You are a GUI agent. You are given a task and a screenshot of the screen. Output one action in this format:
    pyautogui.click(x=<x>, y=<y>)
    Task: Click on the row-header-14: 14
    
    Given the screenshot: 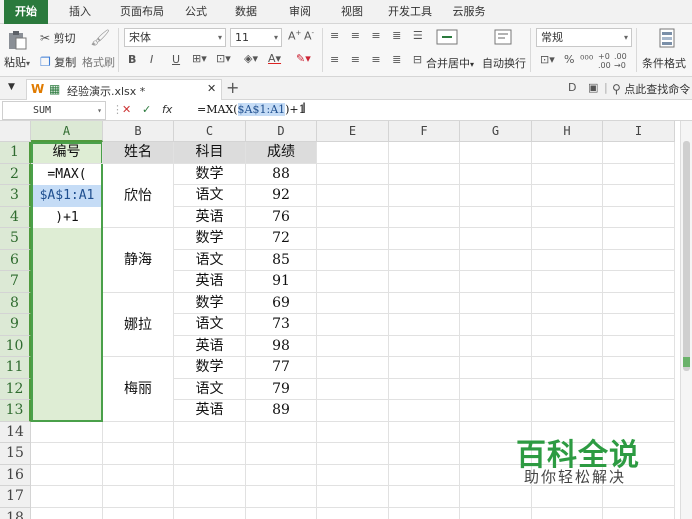 What is the action you would take?
    pyautogui.click(x=15, y=432)
    